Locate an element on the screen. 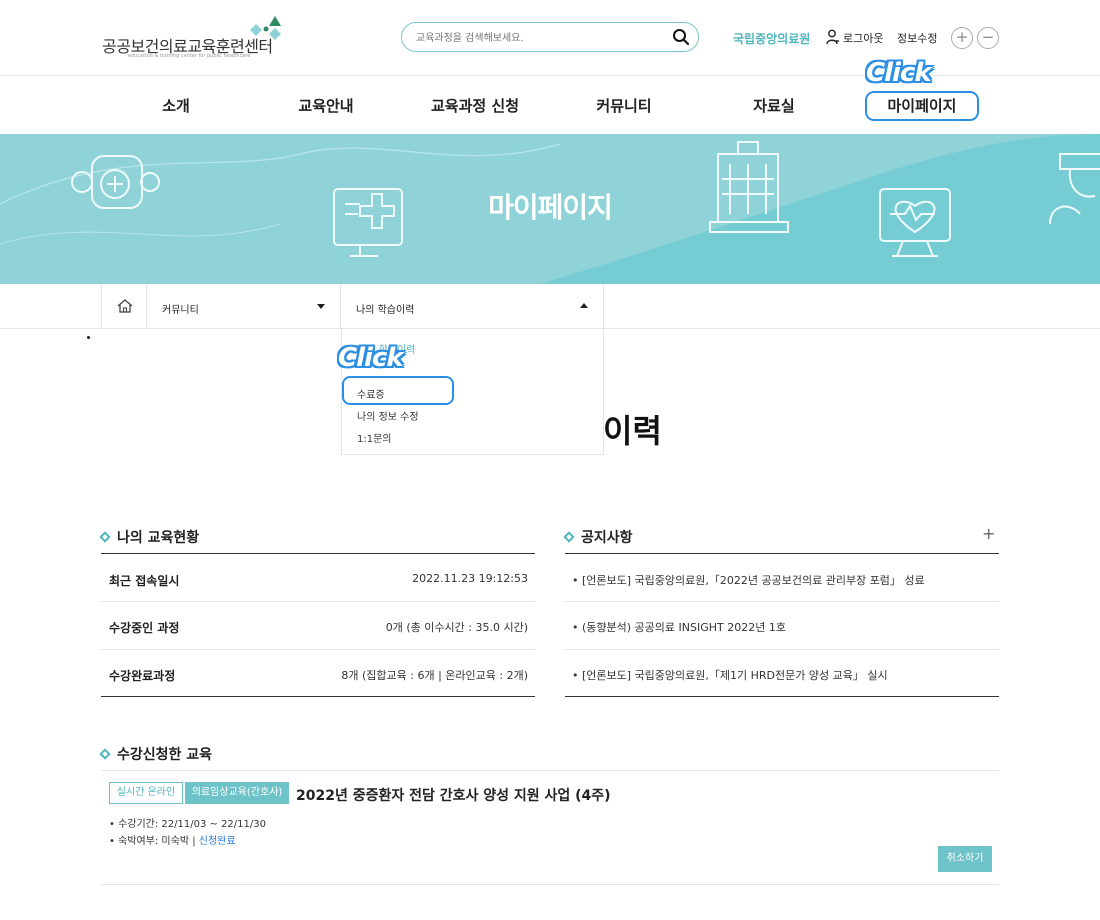 This screenshot has height=920, width=1100. tag-category: 의료임상교육(간호사) is located at coordinates (237, 793).